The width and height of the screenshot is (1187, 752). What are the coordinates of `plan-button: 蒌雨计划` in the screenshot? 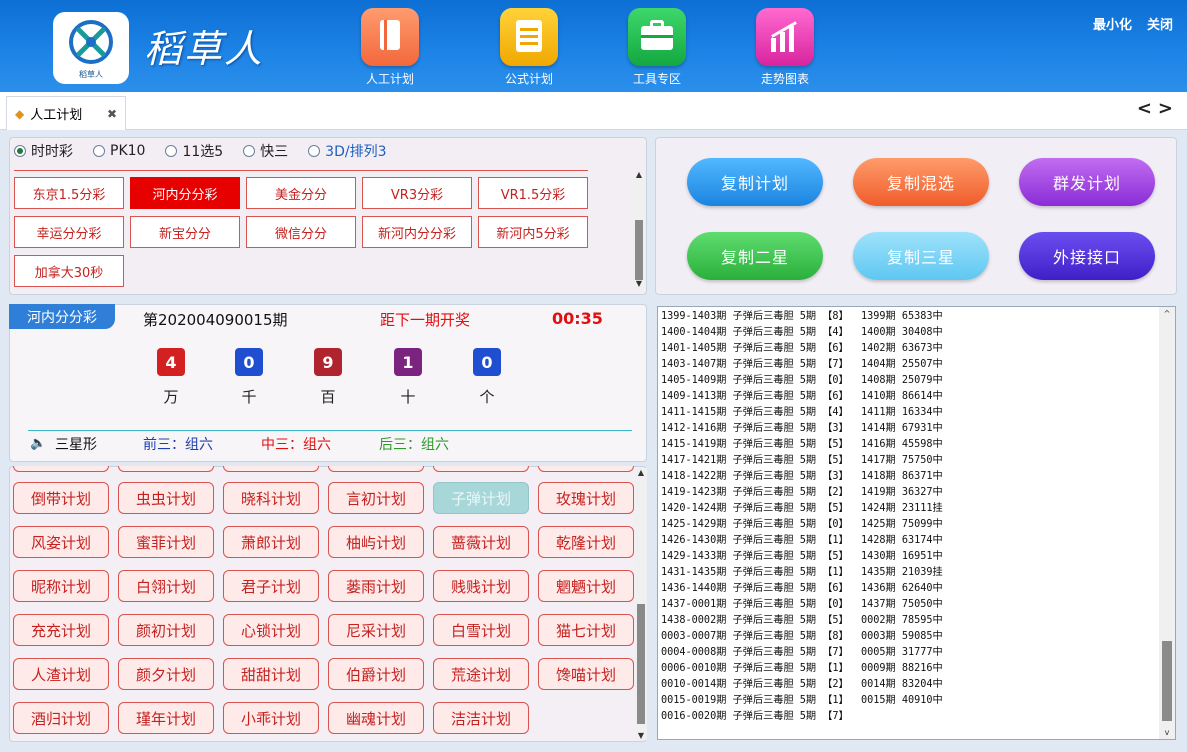 It's located at (376, 586).